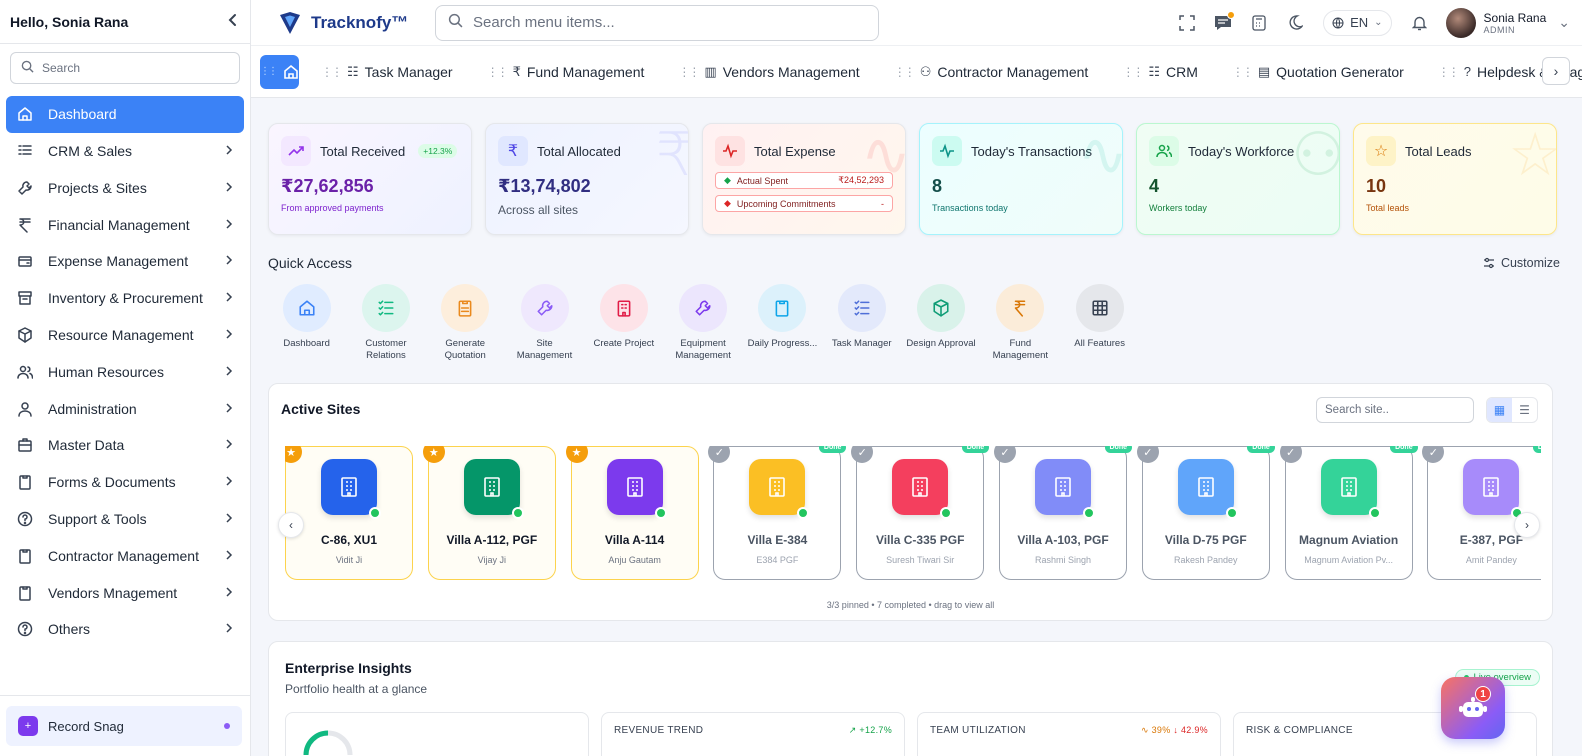 The image size is (1582, 756). Describe the element at coordinates (125, 408) in the screenshot. I see `sidebar-item-administration: Administration` at that location.